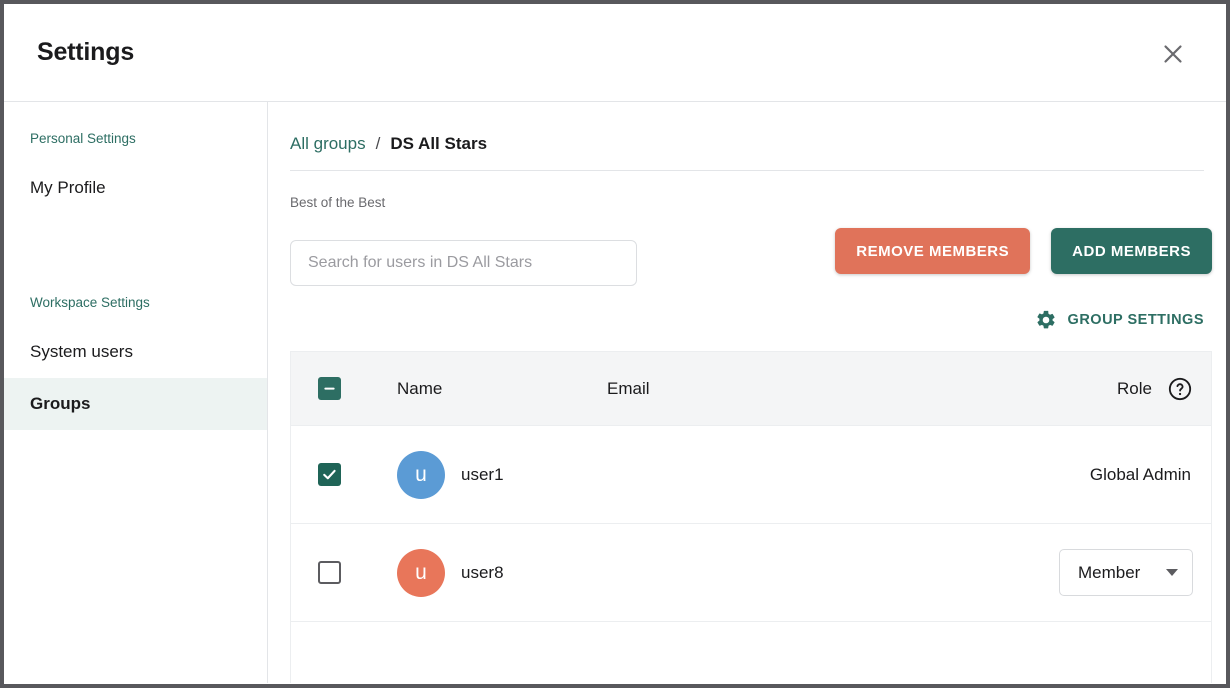 The width and height of the screenshot is (1230, 688). Describe the element at coordinates (615, 53) in the screenshot. I see `dialog-header: Settings` at that location.